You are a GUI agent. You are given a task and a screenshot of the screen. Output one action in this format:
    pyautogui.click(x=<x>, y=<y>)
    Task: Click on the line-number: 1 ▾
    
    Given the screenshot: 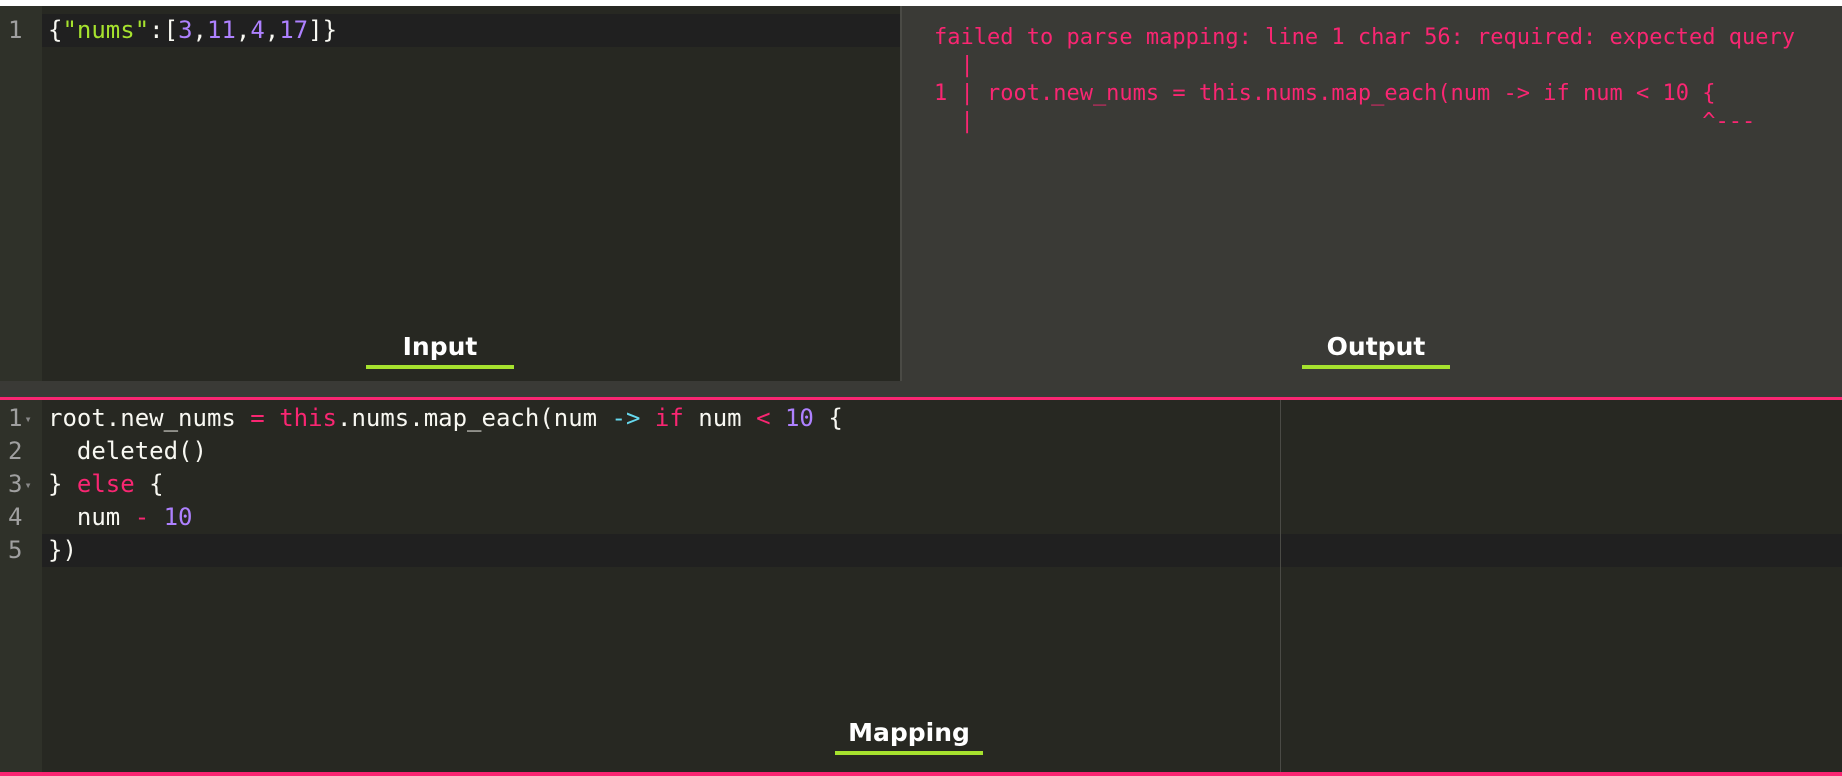 What is the action you would take?
    pyautogui.click(x=20, y=418)
    